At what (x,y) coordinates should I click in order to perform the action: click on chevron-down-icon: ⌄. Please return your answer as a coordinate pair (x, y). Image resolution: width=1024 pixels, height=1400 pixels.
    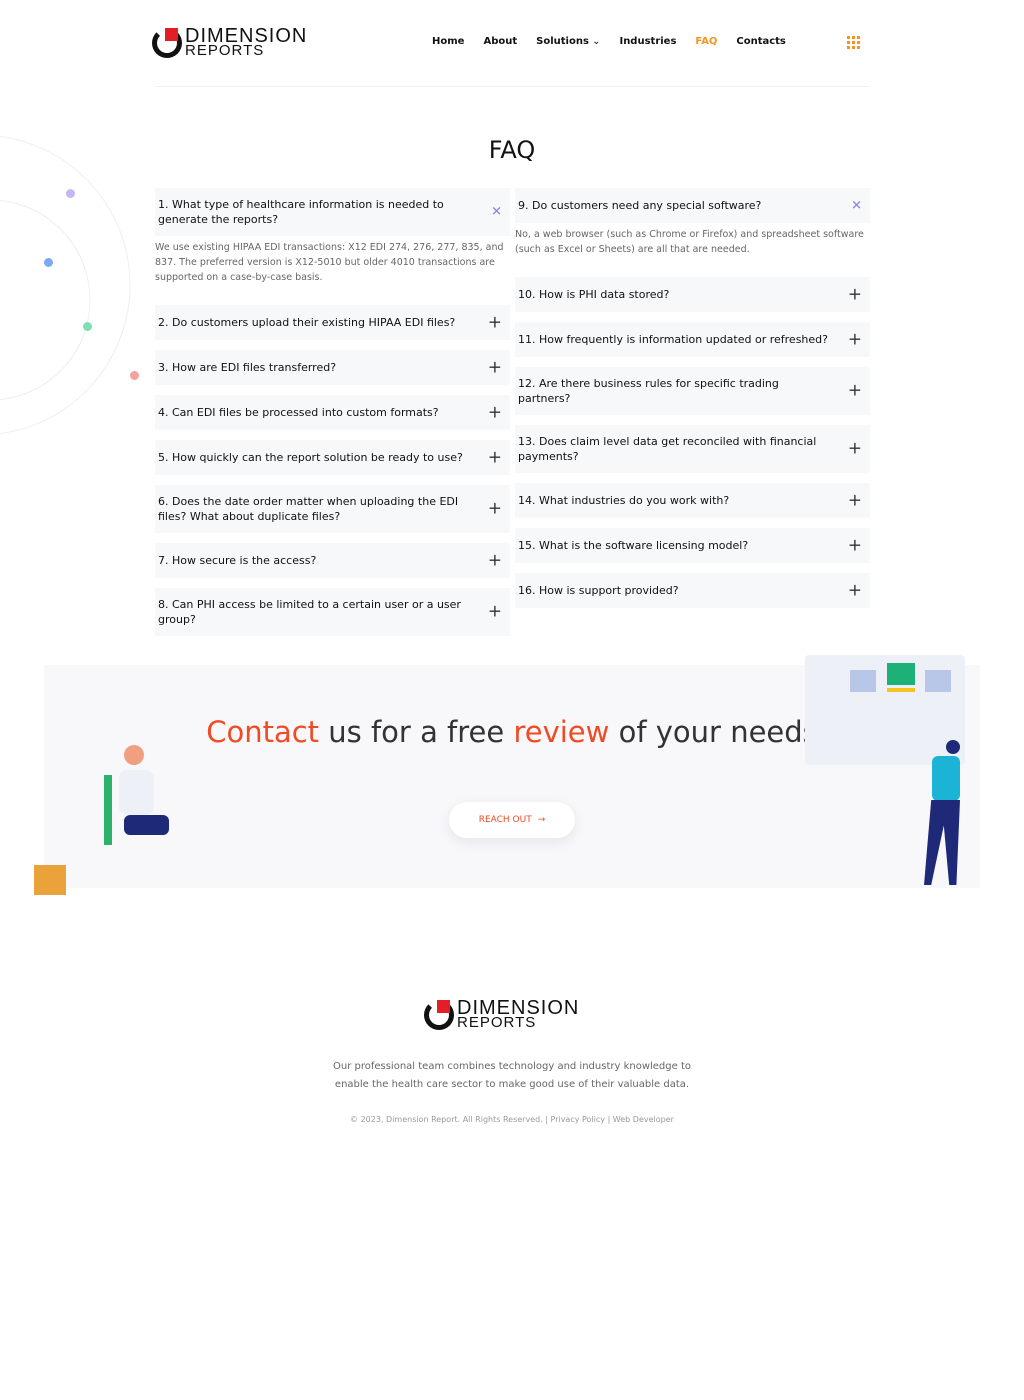
    Looking at the image, I should click on (594, 41).